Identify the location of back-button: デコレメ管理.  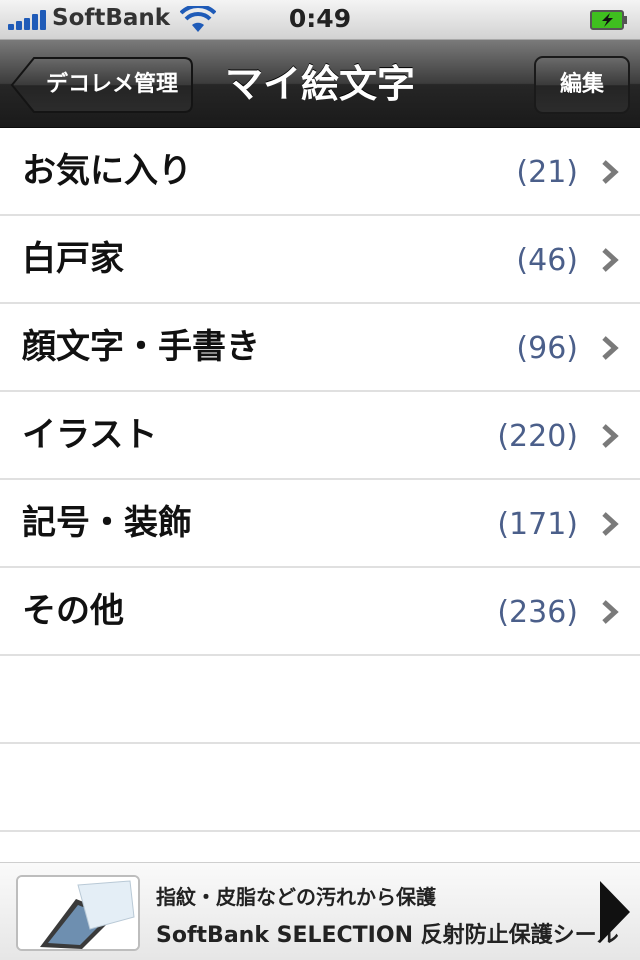
(102, 85).